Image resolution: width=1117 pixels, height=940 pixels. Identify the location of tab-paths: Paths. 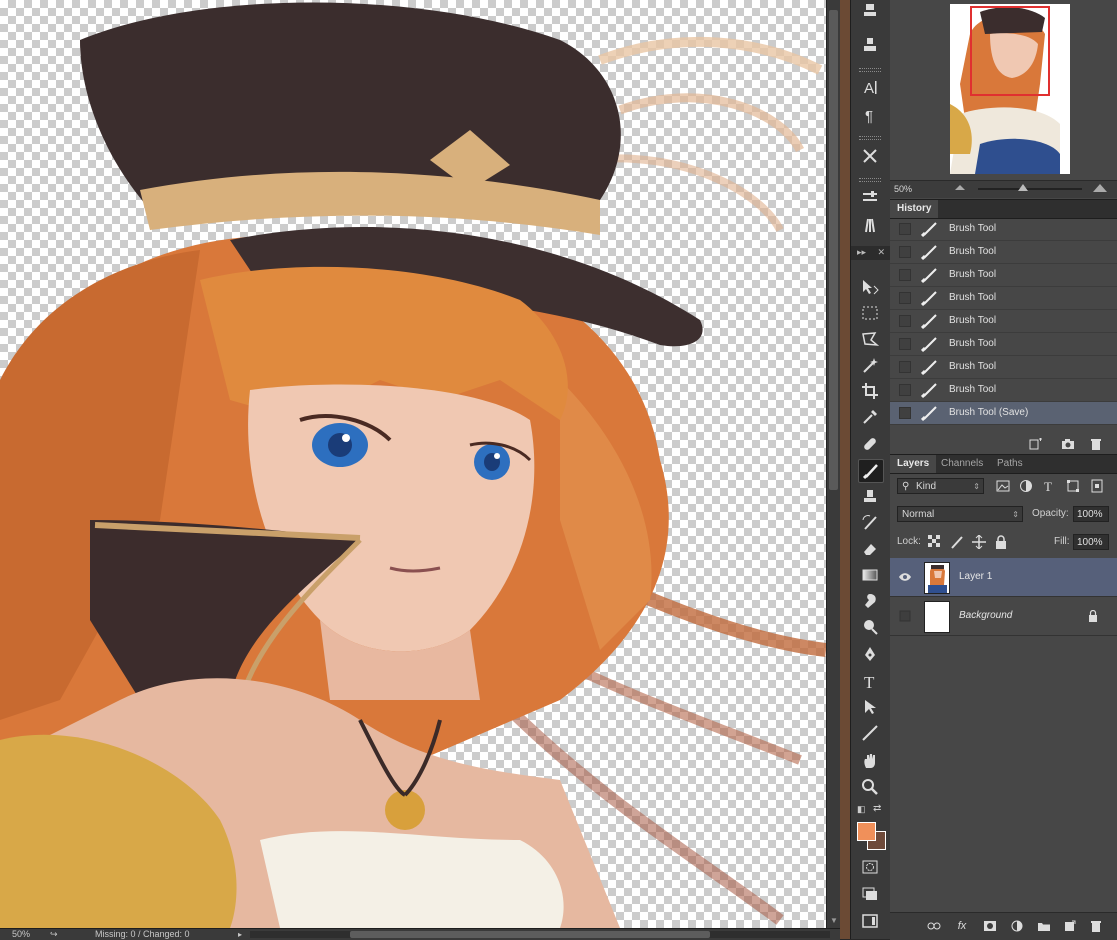
(1010, 464).